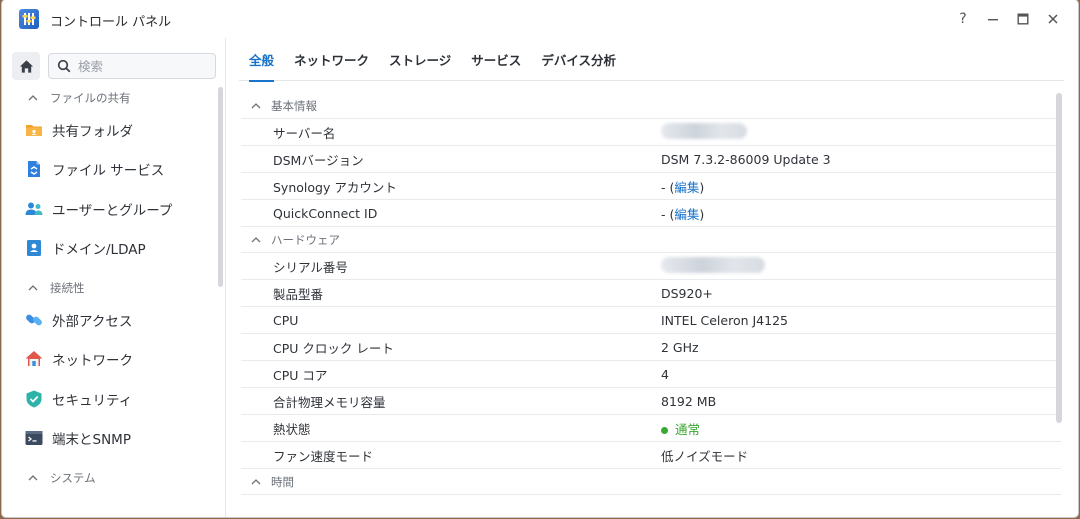 This screenshot has width=1080, height=519. Describe the element at coordinates (1059, 258) in the screenshot. I see `content-scrollbar` at that location.